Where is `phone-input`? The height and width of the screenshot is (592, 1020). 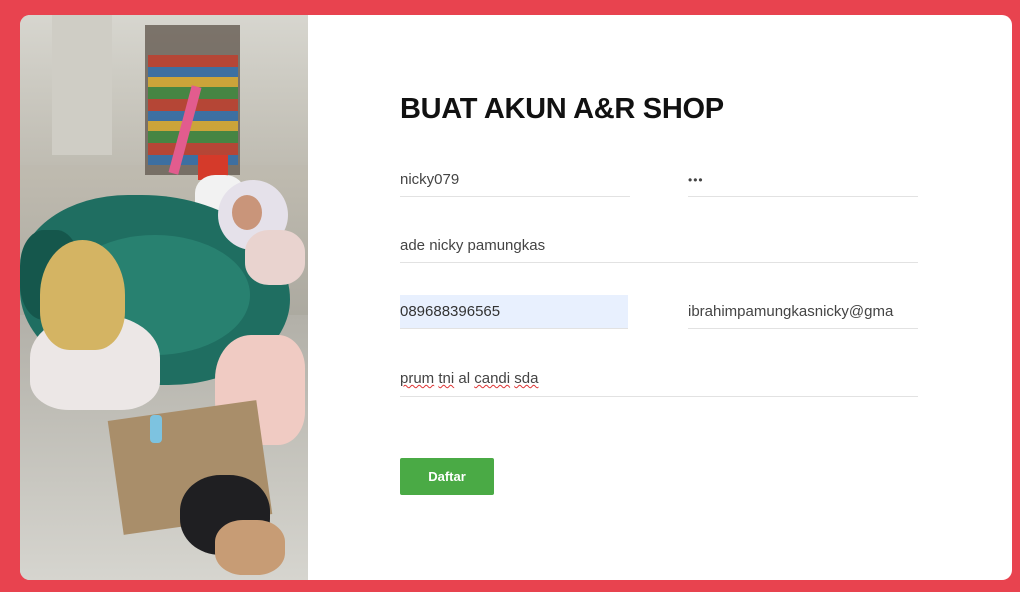
phone-input is located at coordinates (514, 312).